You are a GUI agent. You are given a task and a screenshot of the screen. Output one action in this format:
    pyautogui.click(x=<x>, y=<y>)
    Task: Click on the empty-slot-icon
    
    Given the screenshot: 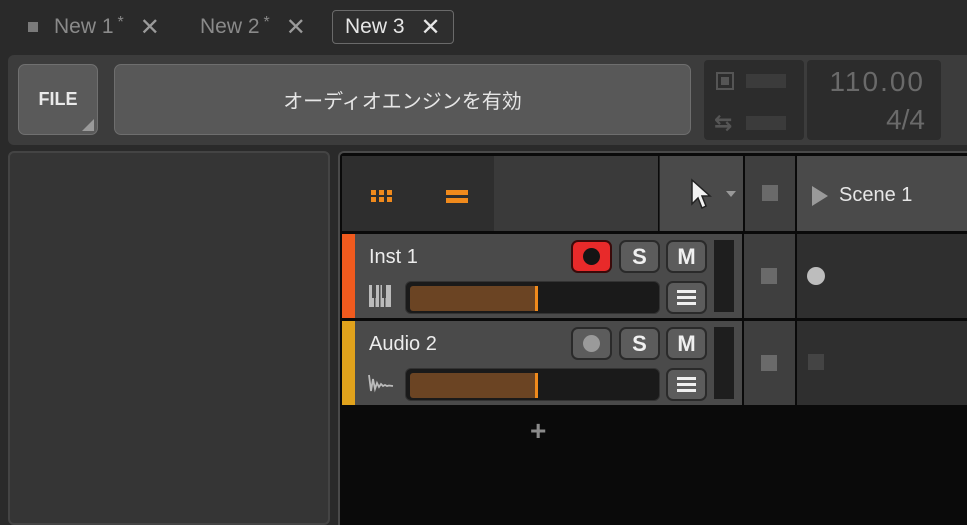 What is the action you would take?
    pyautogui.click(x=816, y=362)
    